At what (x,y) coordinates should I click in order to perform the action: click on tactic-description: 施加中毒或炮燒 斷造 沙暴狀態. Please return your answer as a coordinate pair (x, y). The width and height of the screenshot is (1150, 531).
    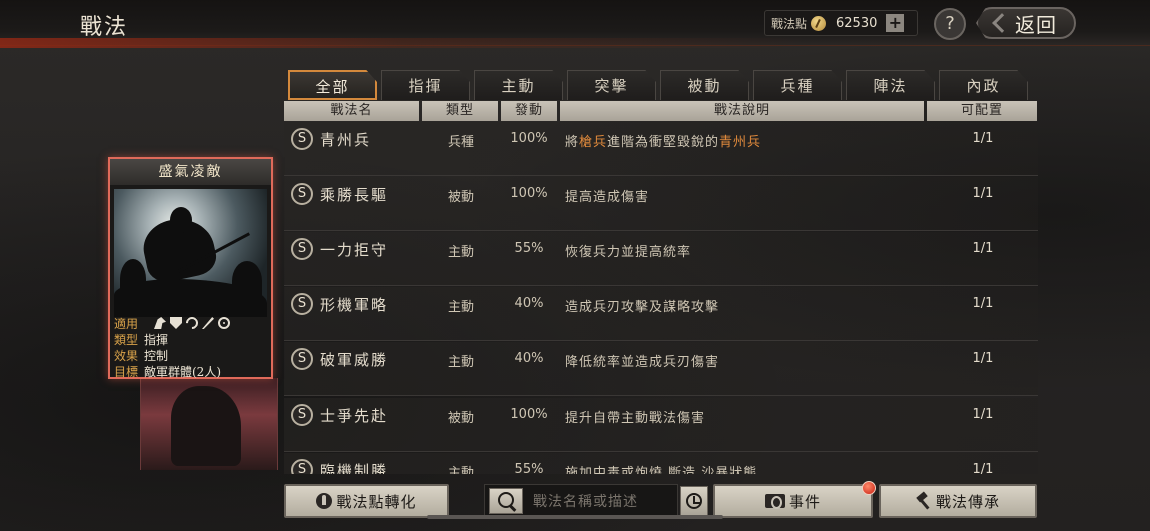
    Looking at the image, I should click on (661, 468).